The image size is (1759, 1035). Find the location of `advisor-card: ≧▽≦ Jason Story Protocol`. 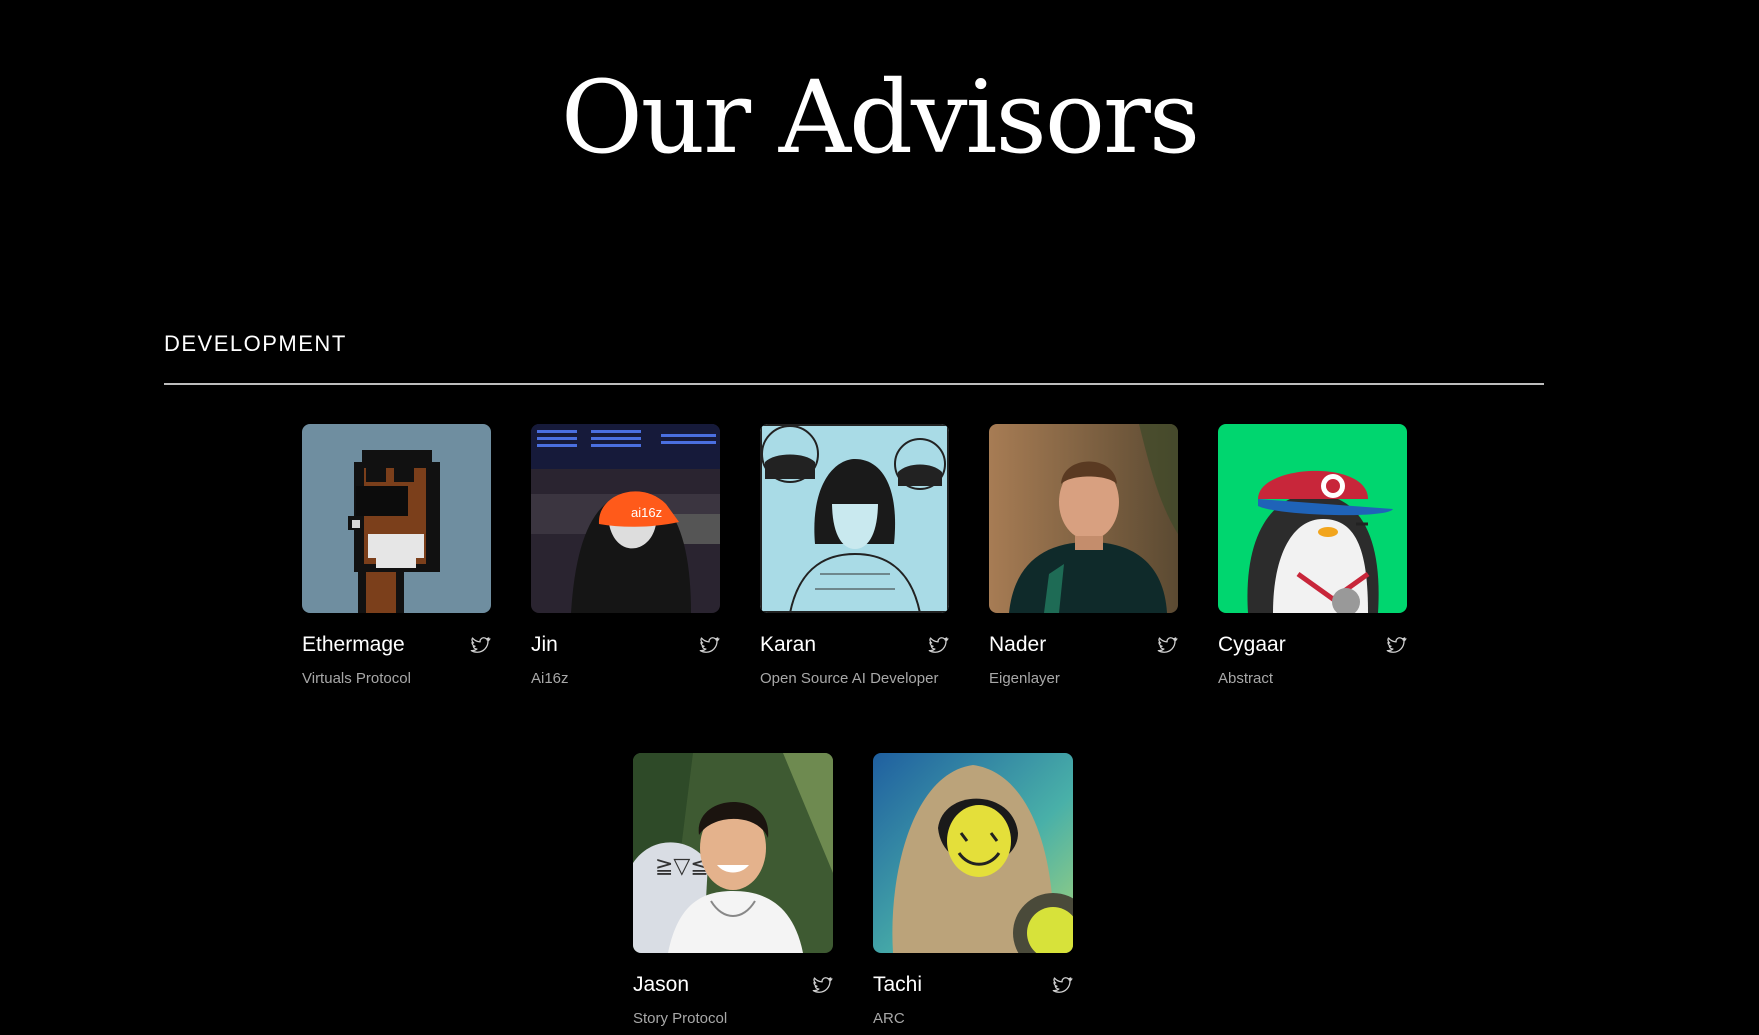

advisor-card: ≧▽≦ Jason Story Protocol is located at coordinates (733, 892).